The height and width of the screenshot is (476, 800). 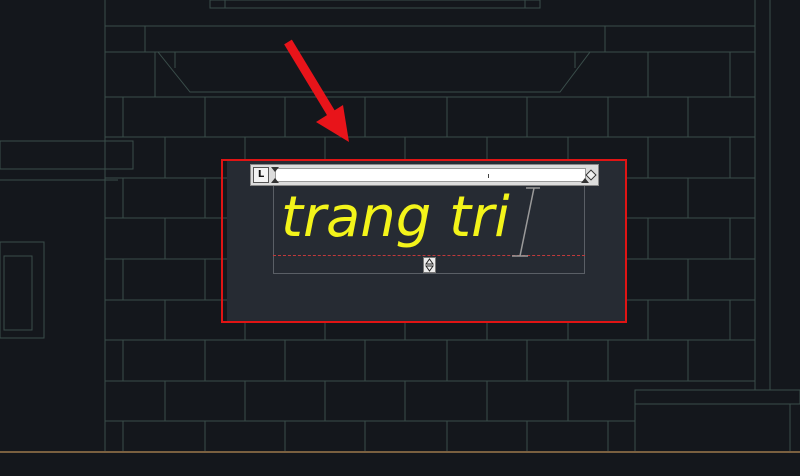 I want to click on ground-line, so click(x=400, y=452).